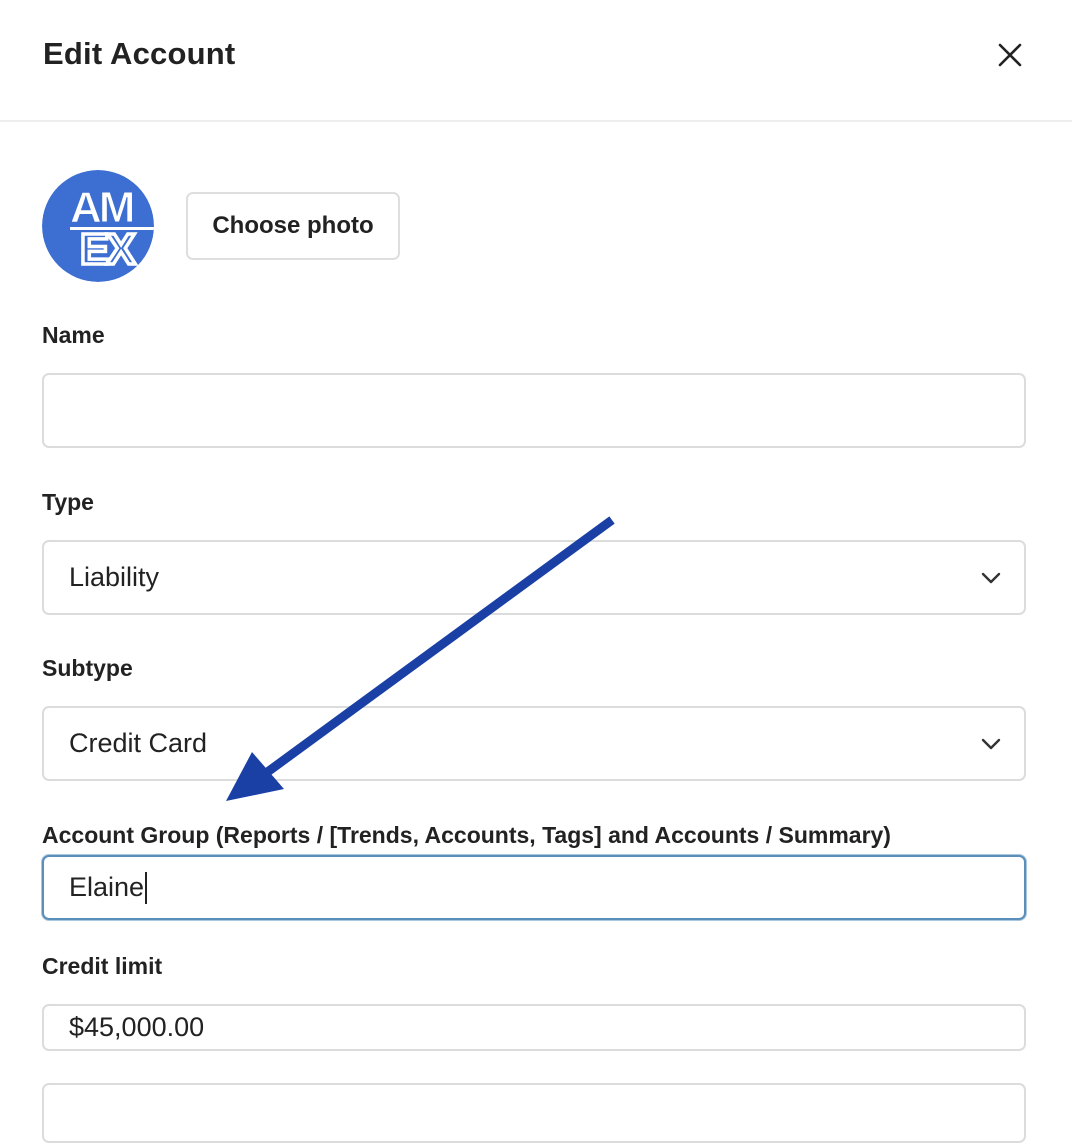  Describe the element at coordinates (137, 1027) in the screenshot. I see `credit-limit-value: $45,000.00` at that location.